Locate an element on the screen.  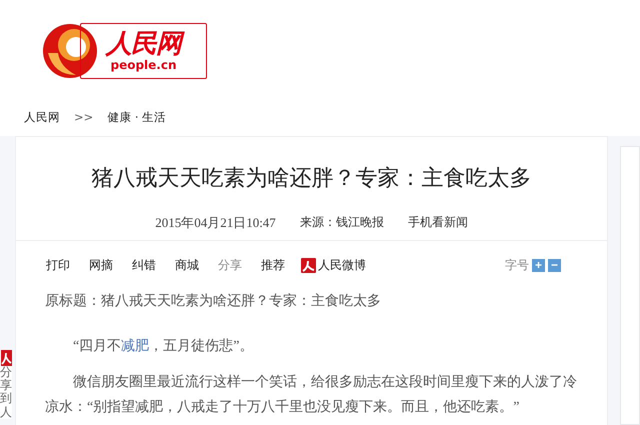
breadcrumb-link: 人民网 is located at coordinates (42, 117).